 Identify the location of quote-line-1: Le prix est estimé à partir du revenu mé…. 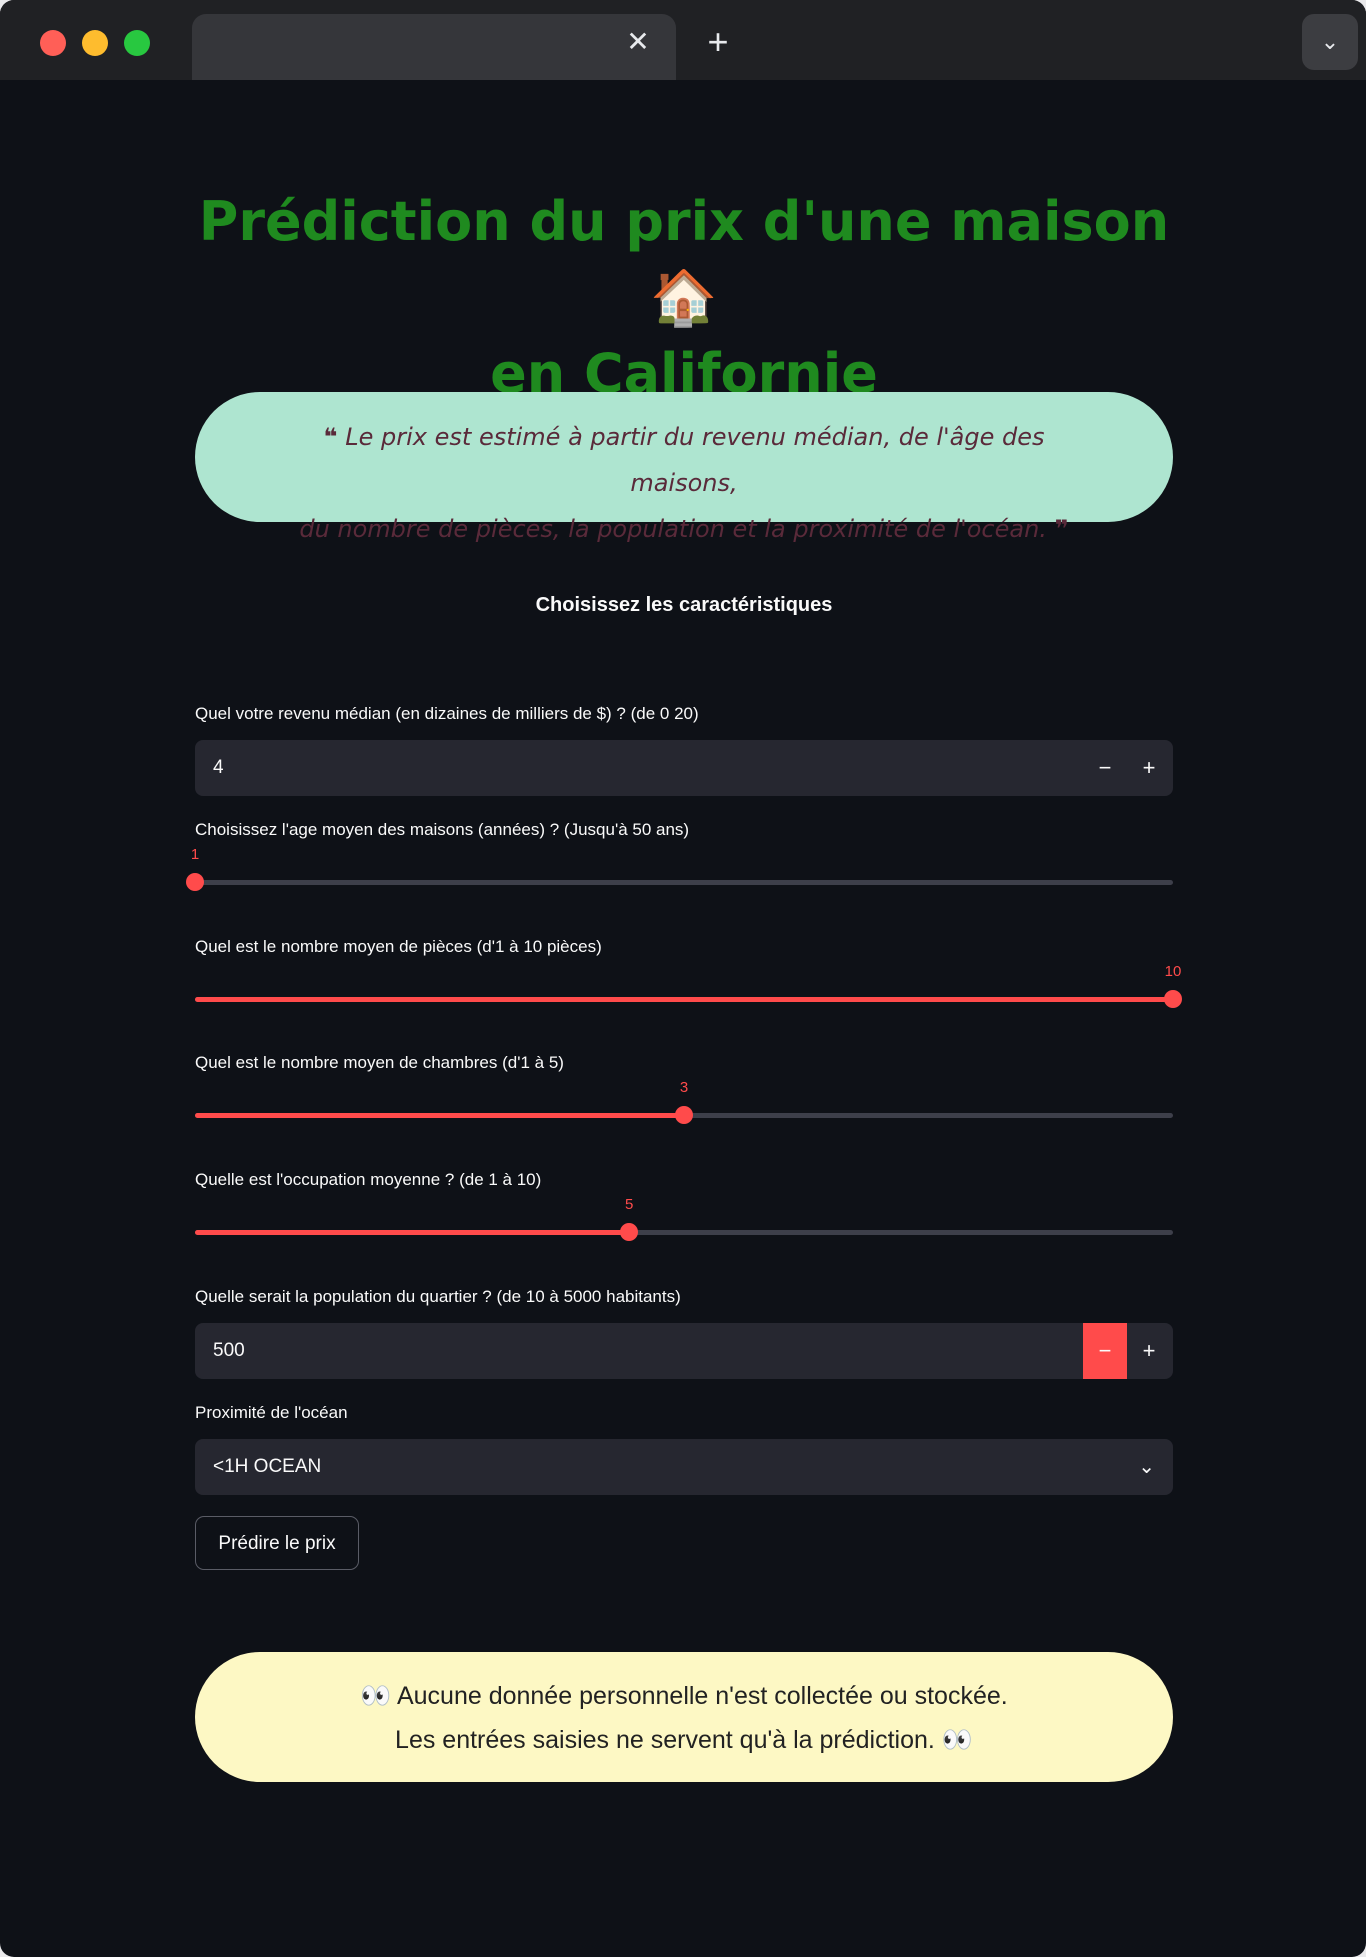
(695, 460).